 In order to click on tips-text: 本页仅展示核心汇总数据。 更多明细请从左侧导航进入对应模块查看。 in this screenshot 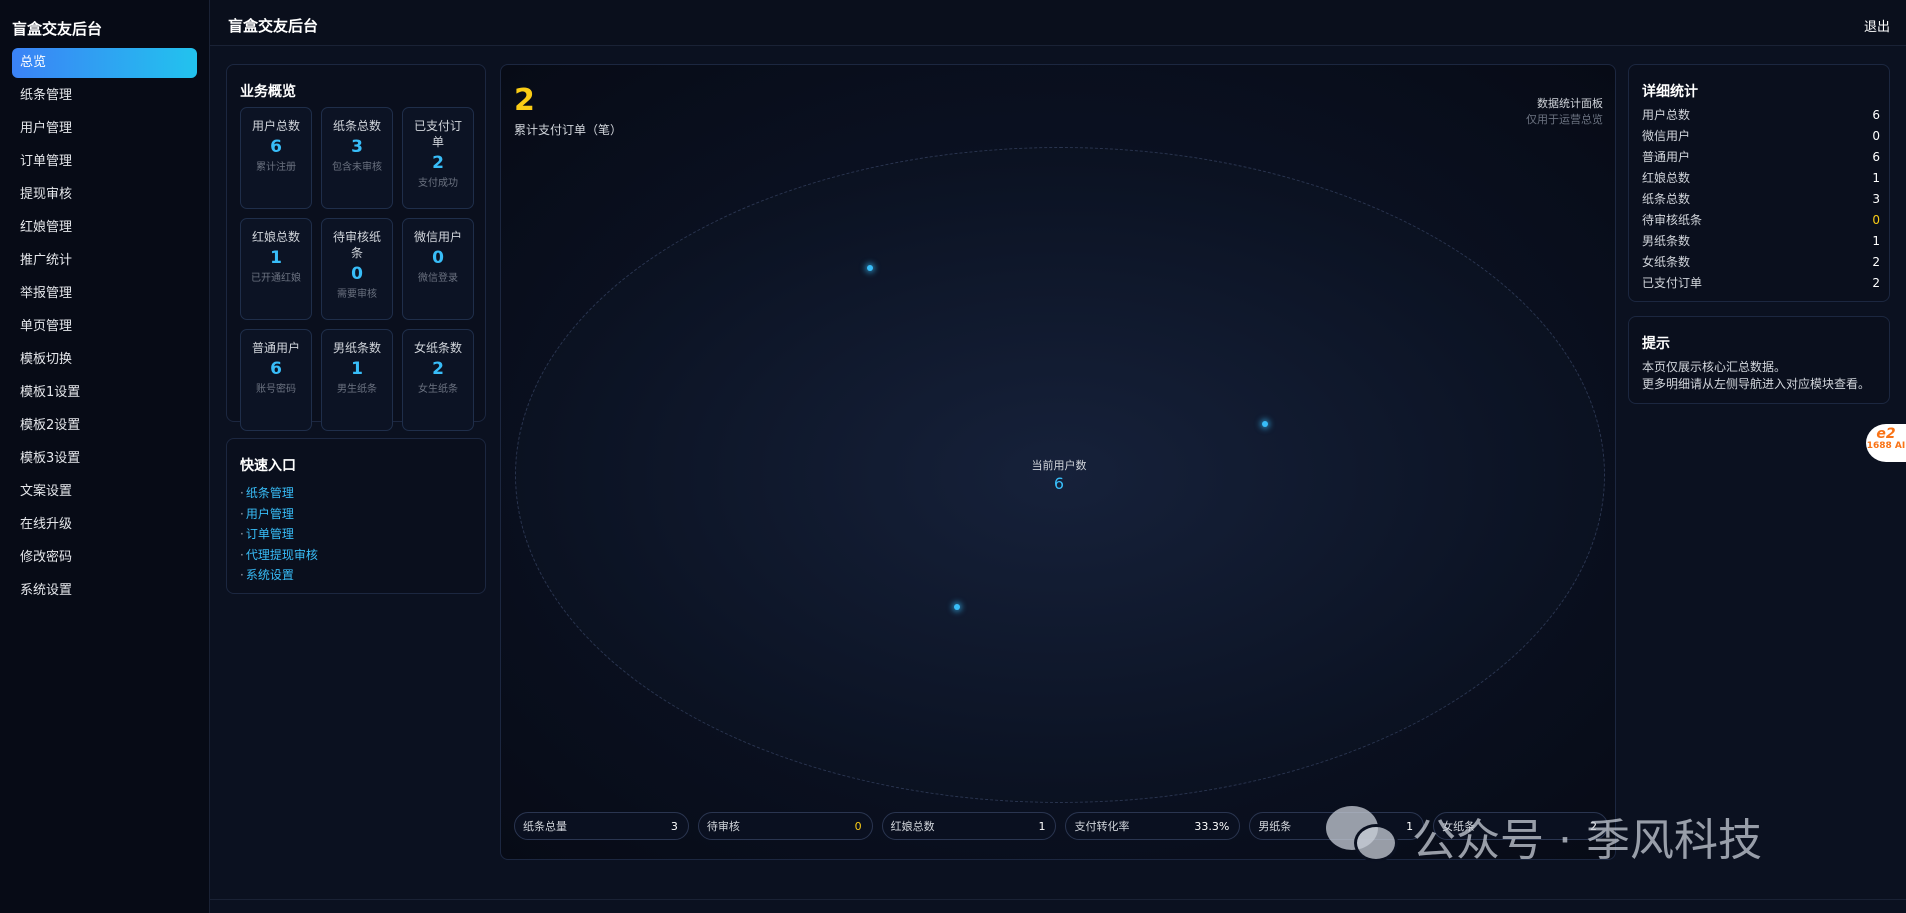, I will do `click(1762, 376)`.